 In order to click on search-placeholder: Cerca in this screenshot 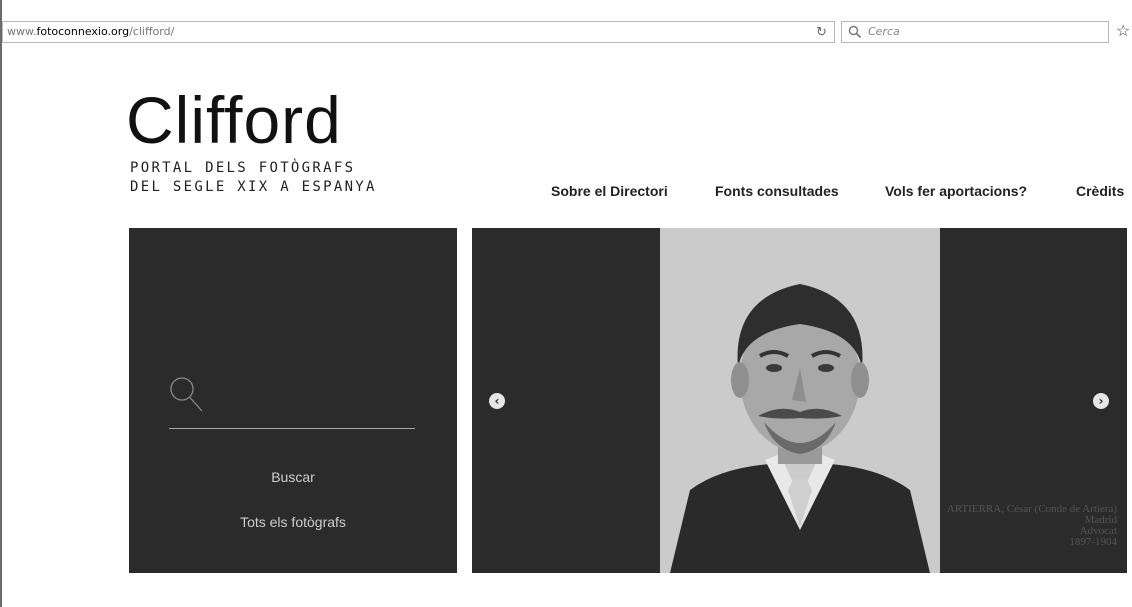, I will do `click(884, 31)`.